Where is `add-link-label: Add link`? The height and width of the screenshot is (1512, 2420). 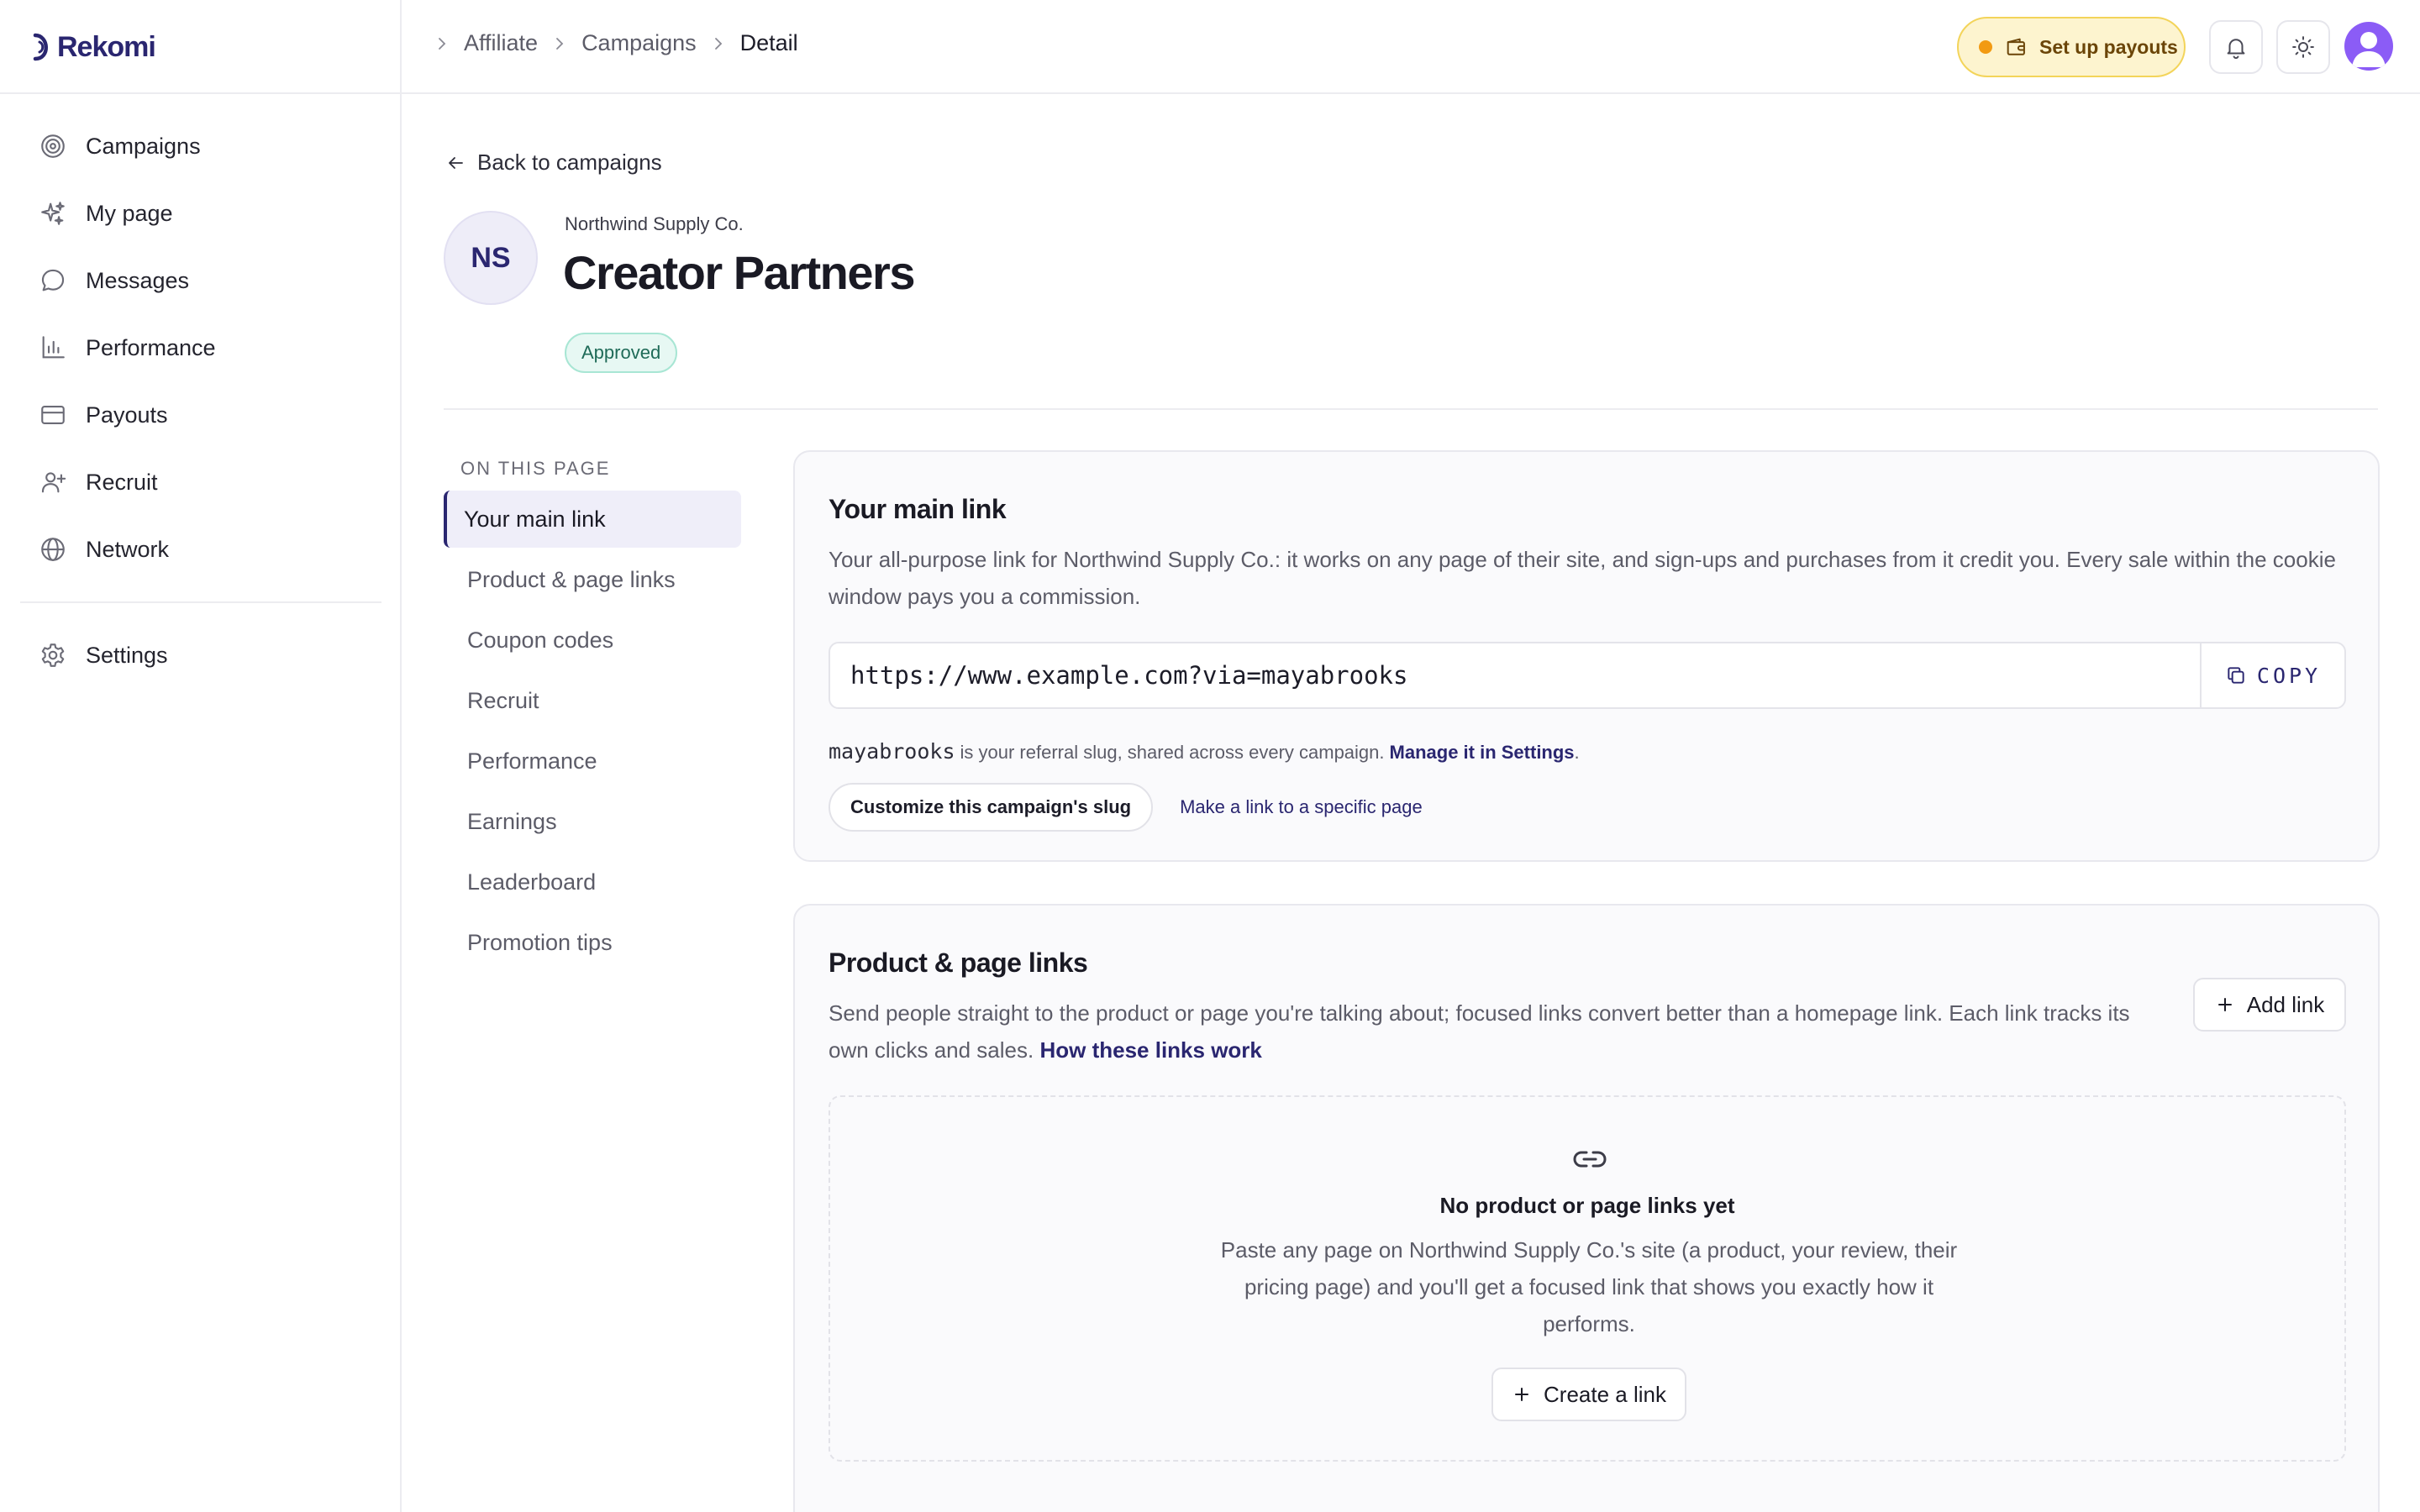
add-link-label: Add link is located at coordinates (2285, 1004).